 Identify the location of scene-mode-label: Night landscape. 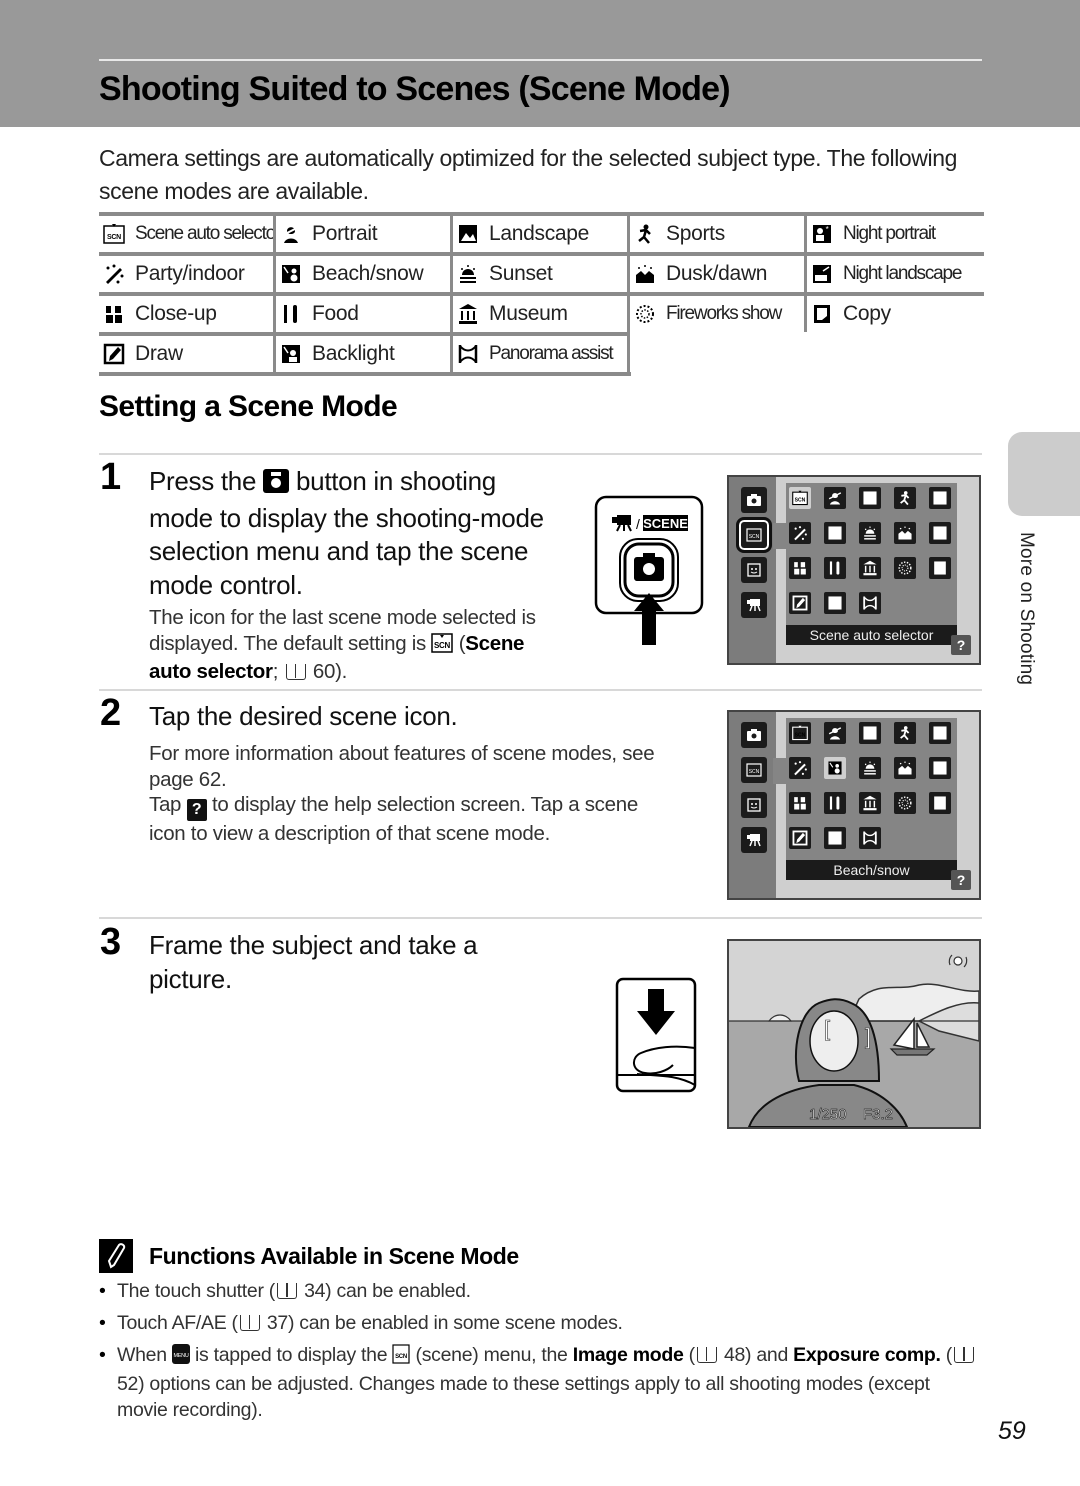
(902, 273).